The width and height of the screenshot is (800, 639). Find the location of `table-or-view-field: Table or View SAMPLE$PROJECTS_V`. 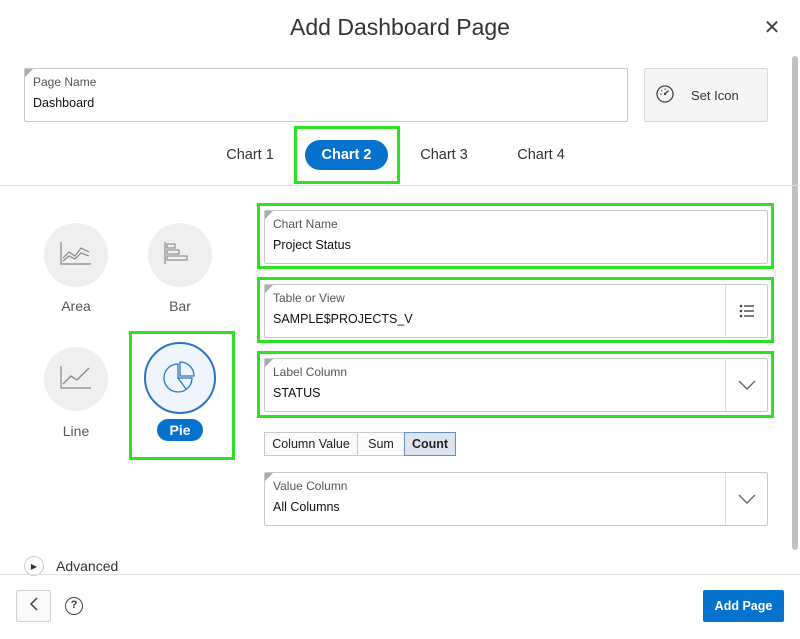

table-or-view-field: Table or View SAMPLE$PROJECTS_V is located at coordinates (516, 311).